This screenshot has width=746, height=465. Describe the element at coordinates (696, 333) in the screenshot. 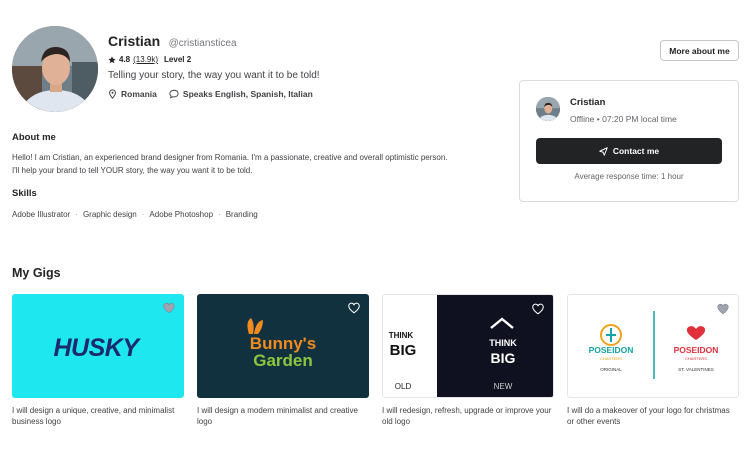

I see `heart-emblem-valentine` at that location.